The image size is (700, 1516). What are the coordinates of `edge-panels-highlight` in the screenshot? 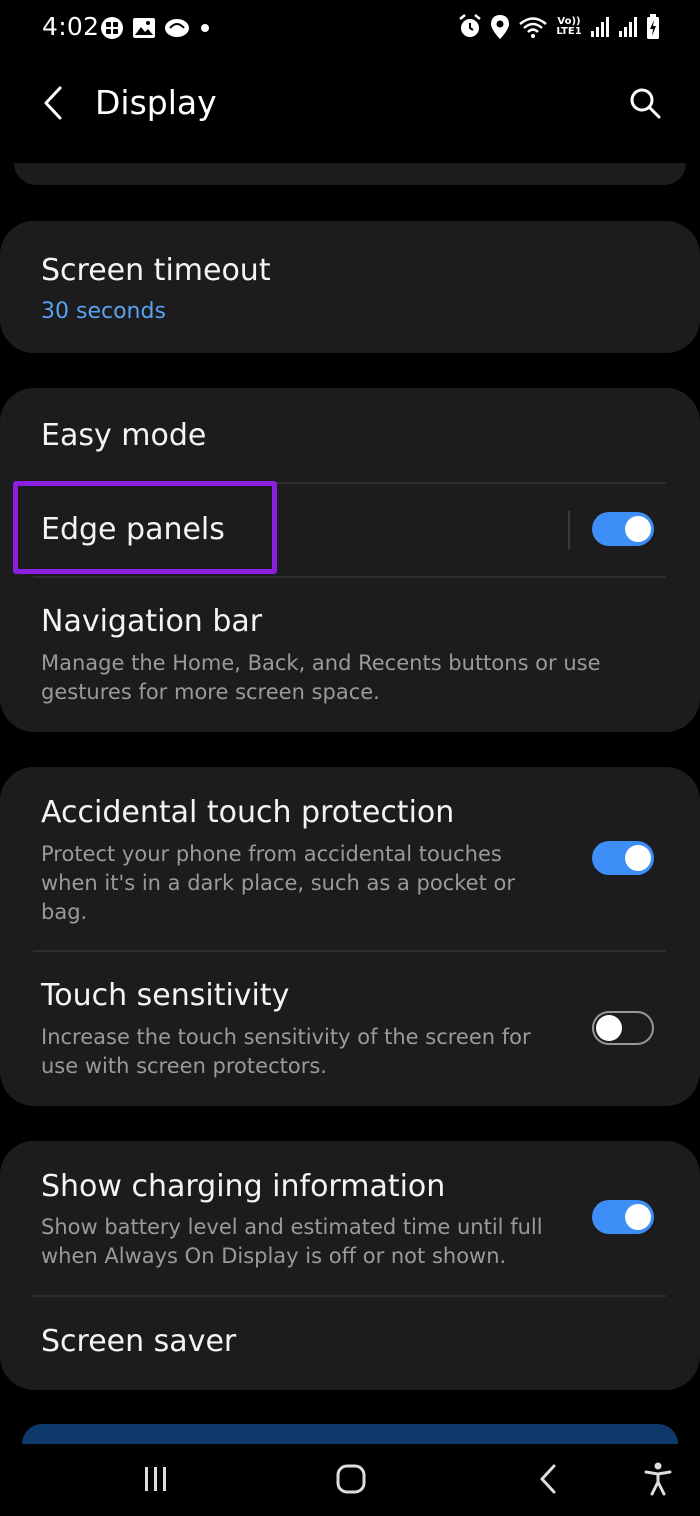 It's located at (145, 527).